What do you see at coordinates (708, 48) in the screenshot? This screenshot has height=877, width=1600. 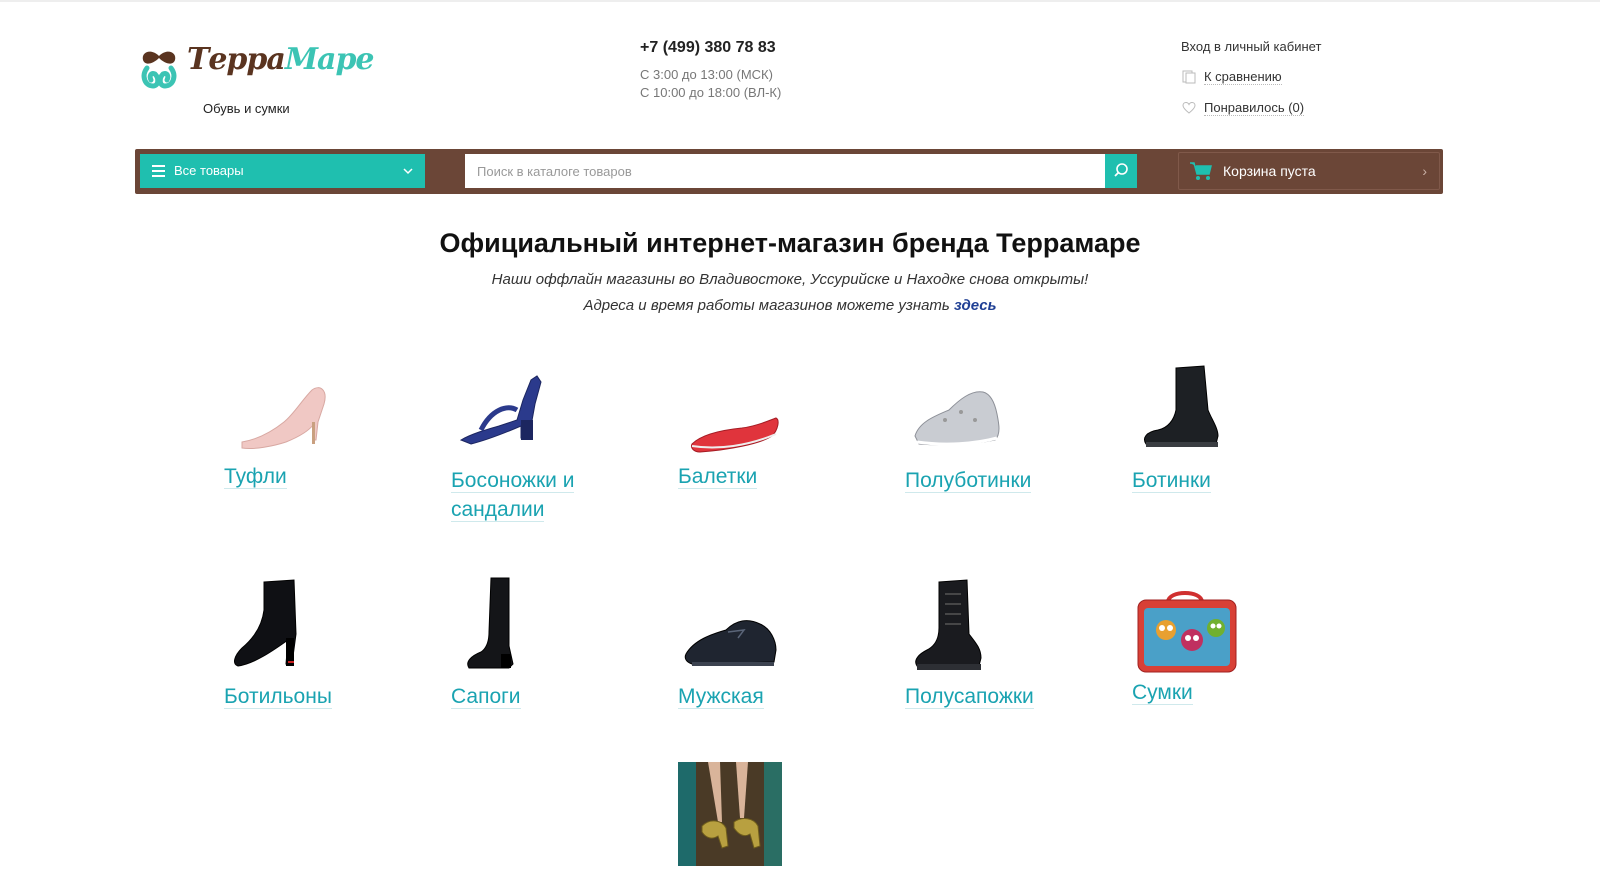 I see `phone-number: +7 (499) 380 78 83` at bounding box center [708, 48].